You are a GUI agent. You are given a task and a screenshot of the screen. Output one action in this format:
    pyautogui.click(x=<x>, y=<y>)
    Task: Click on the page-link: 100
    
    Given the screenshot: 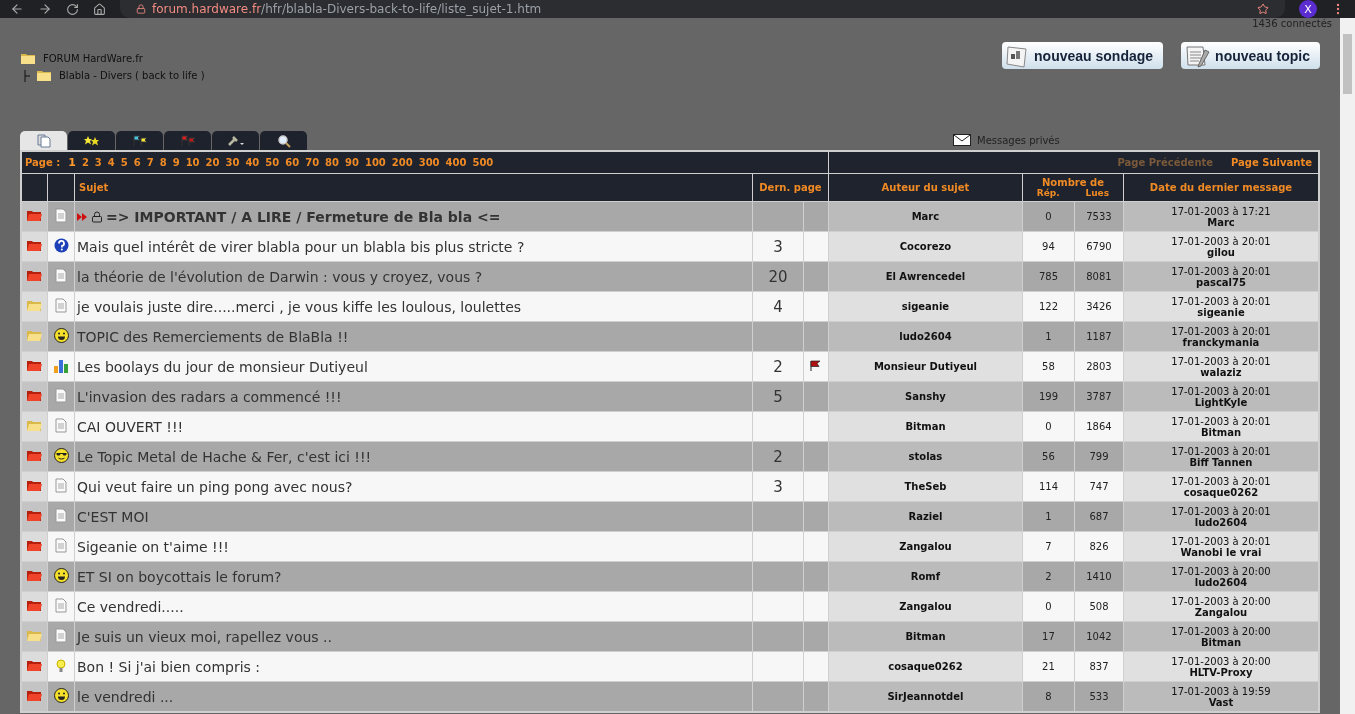 What is the action you would take?
    pyautogui.click(x=375, y=162)
    